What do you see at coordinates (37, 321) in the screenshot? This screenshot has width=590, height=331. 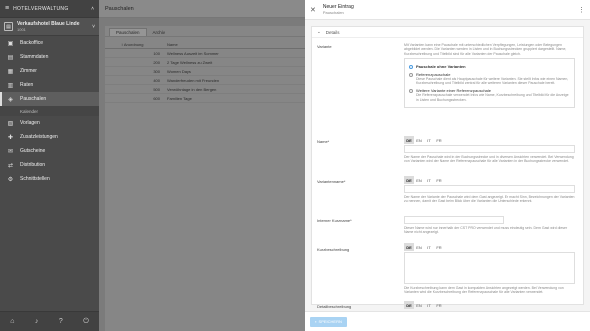 I see `notification-icon: ♪` at bounding box center [37, 321].